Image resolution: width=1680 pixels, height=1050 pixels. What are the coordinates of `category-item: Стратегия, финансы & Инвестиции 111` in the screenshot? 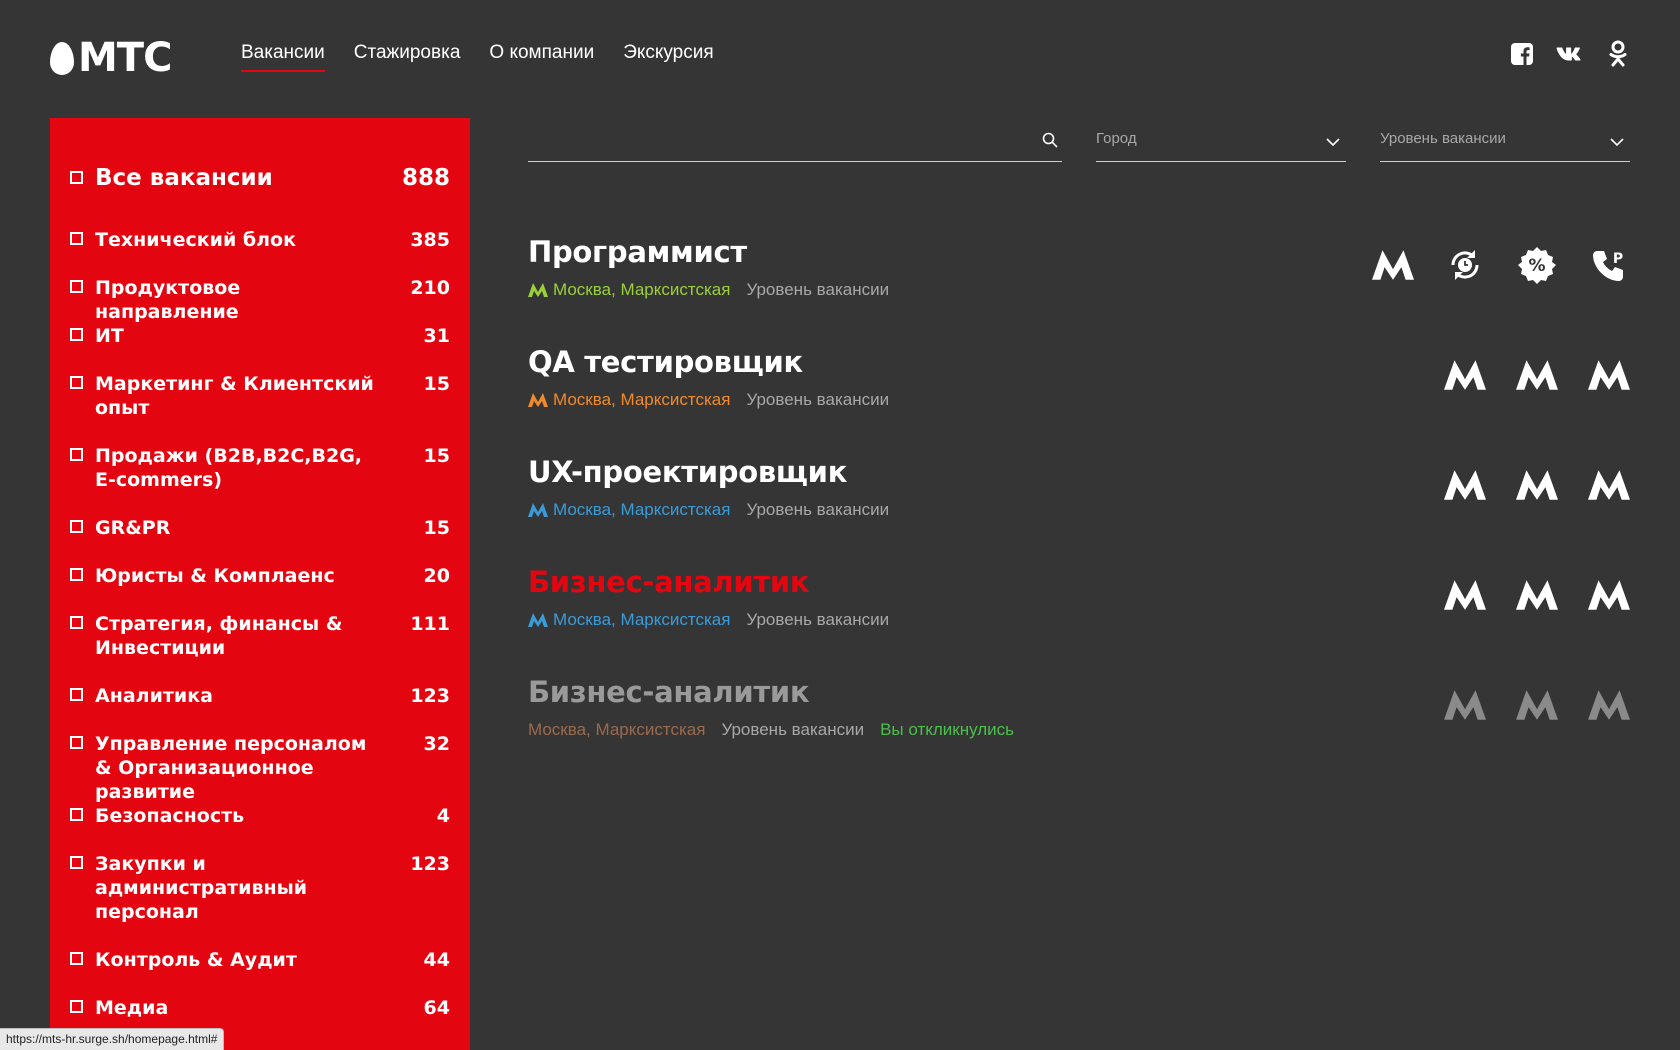 It's located at (260, 636).